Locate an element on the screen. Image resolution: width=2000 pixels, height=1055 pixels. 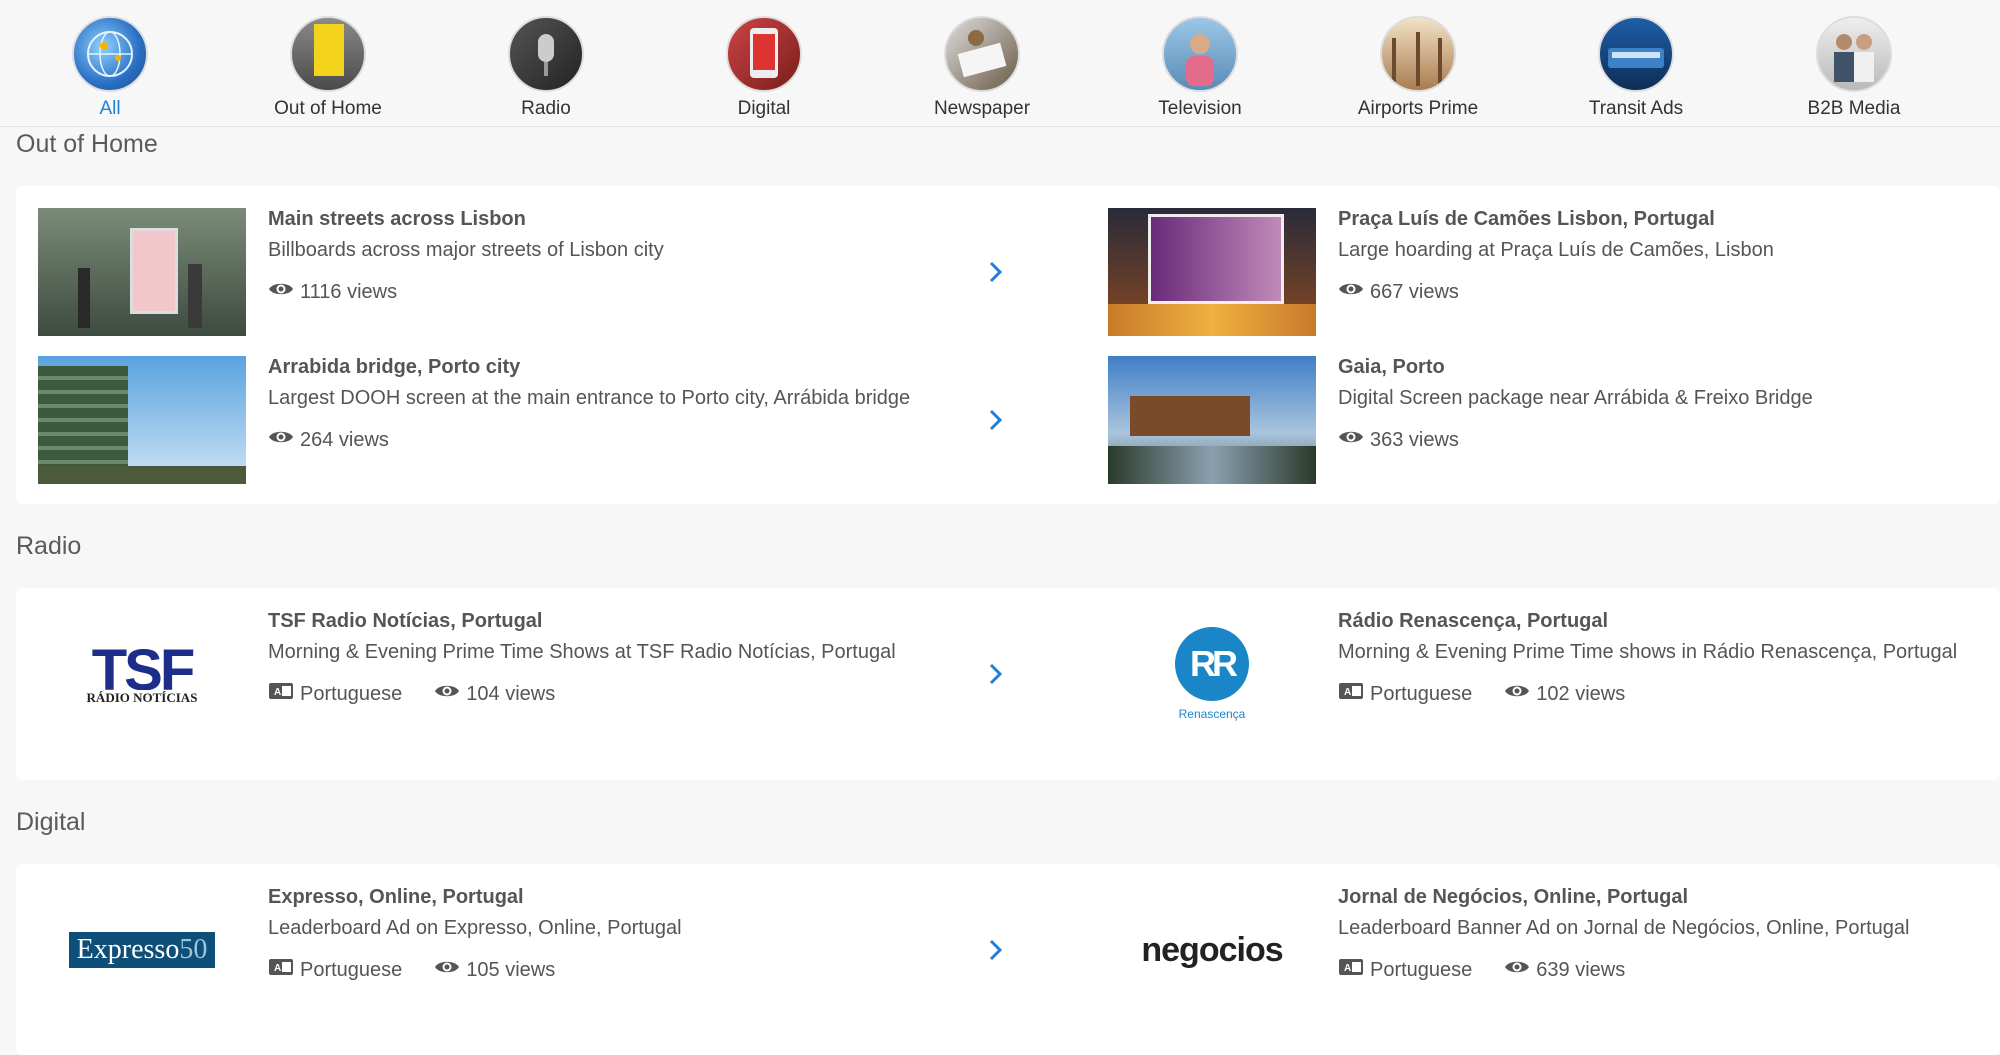
airport-icon is located at coordinates (1418, 54).